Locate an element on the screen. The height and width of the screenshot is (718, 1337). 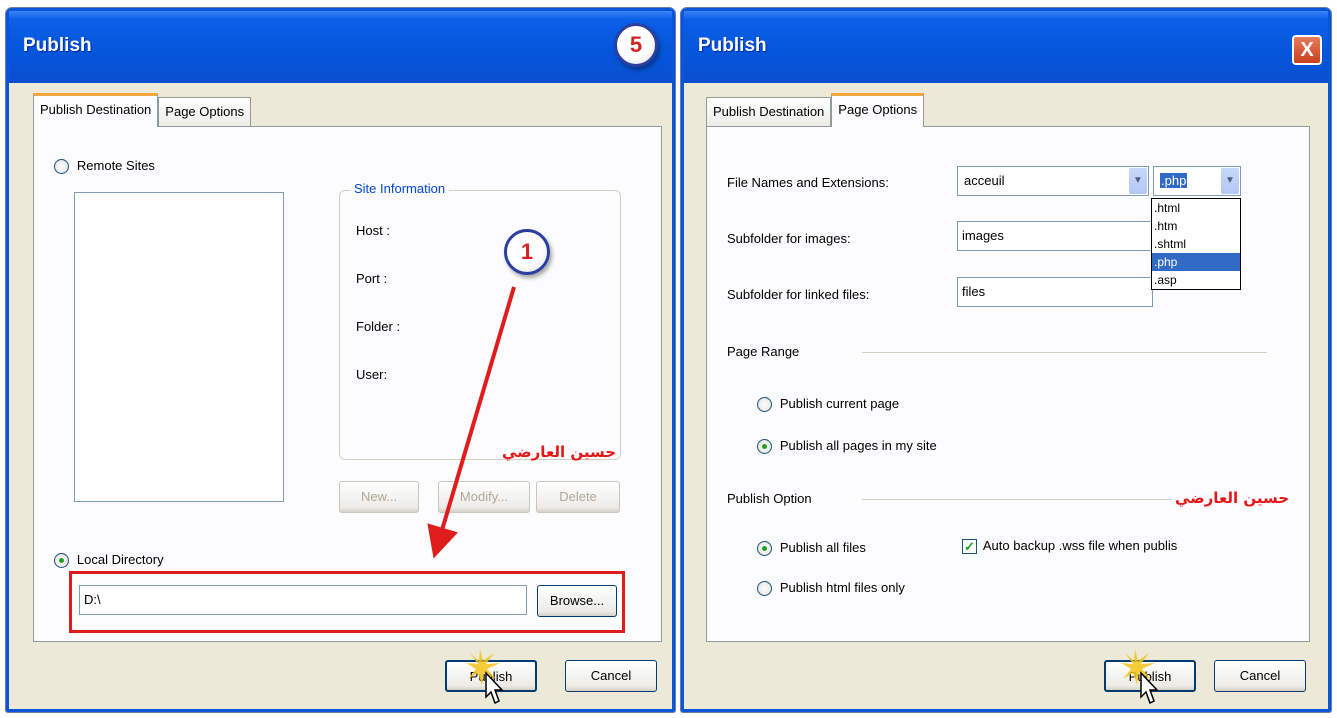
dialog-title: Publish is located at coordinates (732, 45).